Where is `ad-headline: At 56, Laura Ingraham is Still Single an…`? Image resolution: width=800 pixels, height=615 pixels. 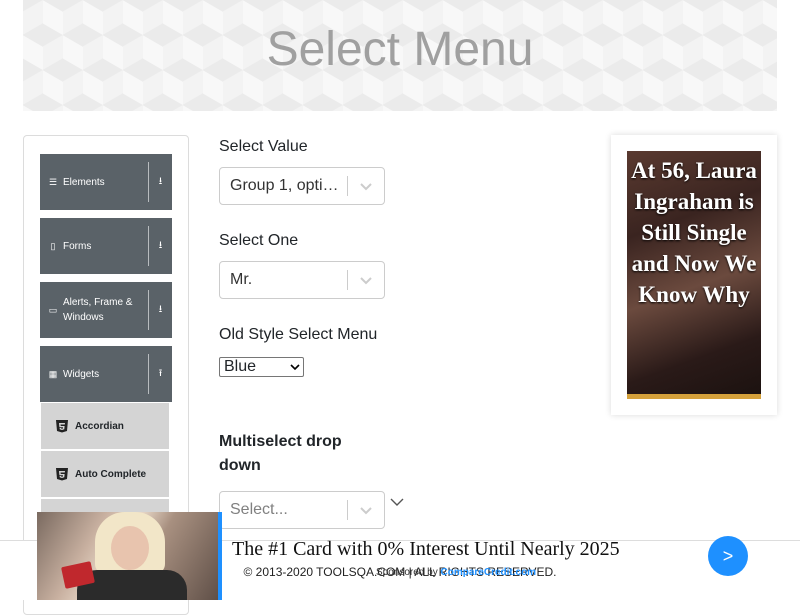
ad-headline: At 56, Laura Ingraham is Still Single an… is located at coordinates (694, 232).